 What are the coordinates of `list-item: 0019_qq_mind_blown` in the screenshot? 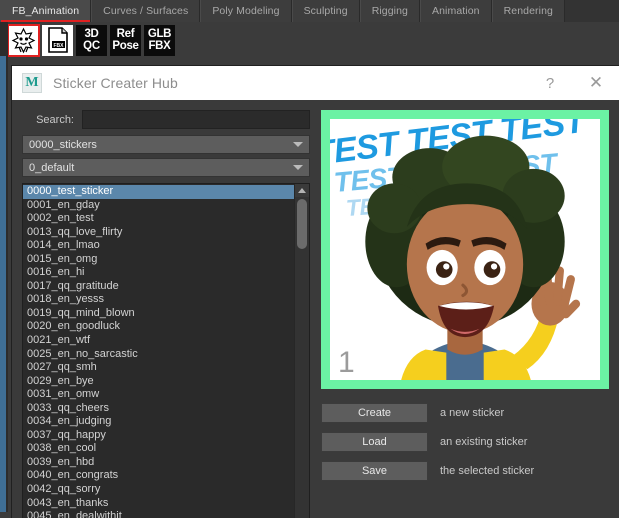 It's located at (158, 314).